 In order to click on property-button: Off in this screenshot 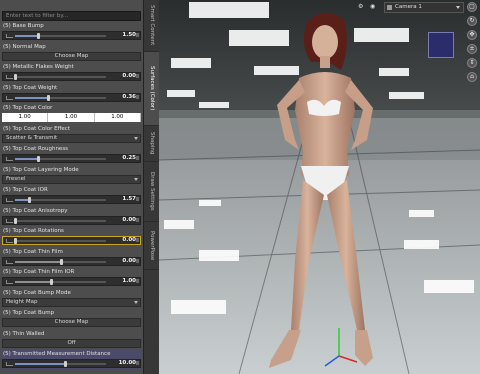, I will do `click(71, 343)`.